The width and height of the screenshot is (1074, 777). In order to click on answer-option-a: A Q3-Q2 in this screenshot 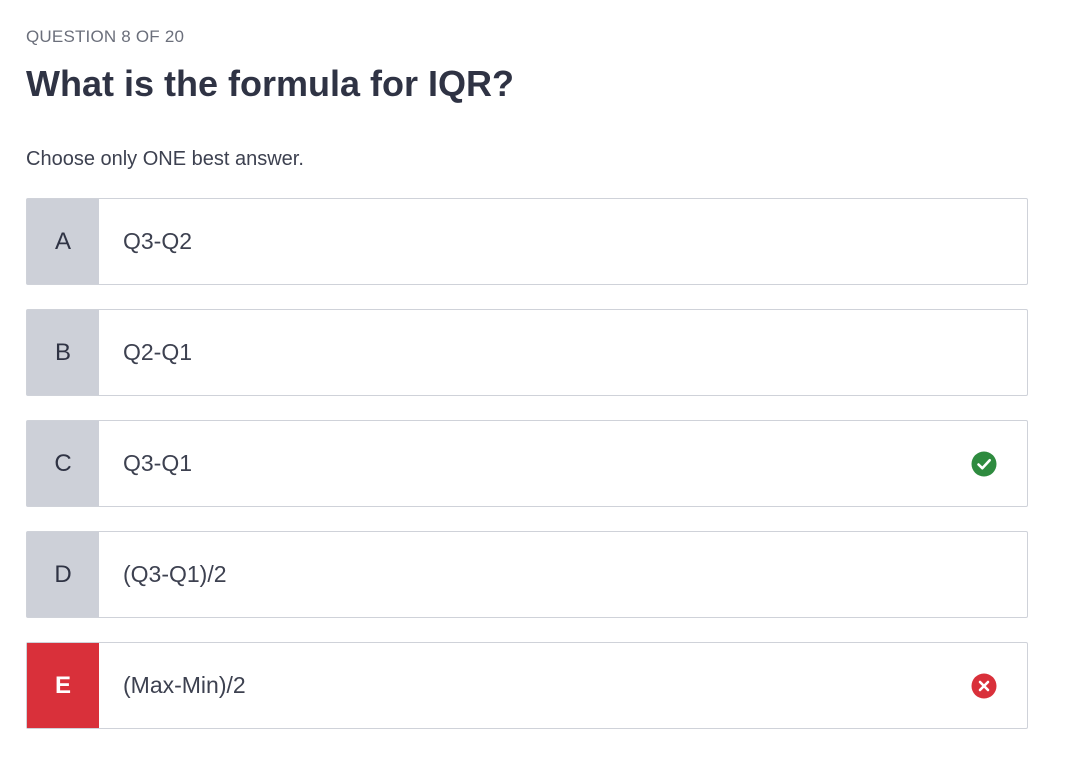, I will do `click(527, 241)`.